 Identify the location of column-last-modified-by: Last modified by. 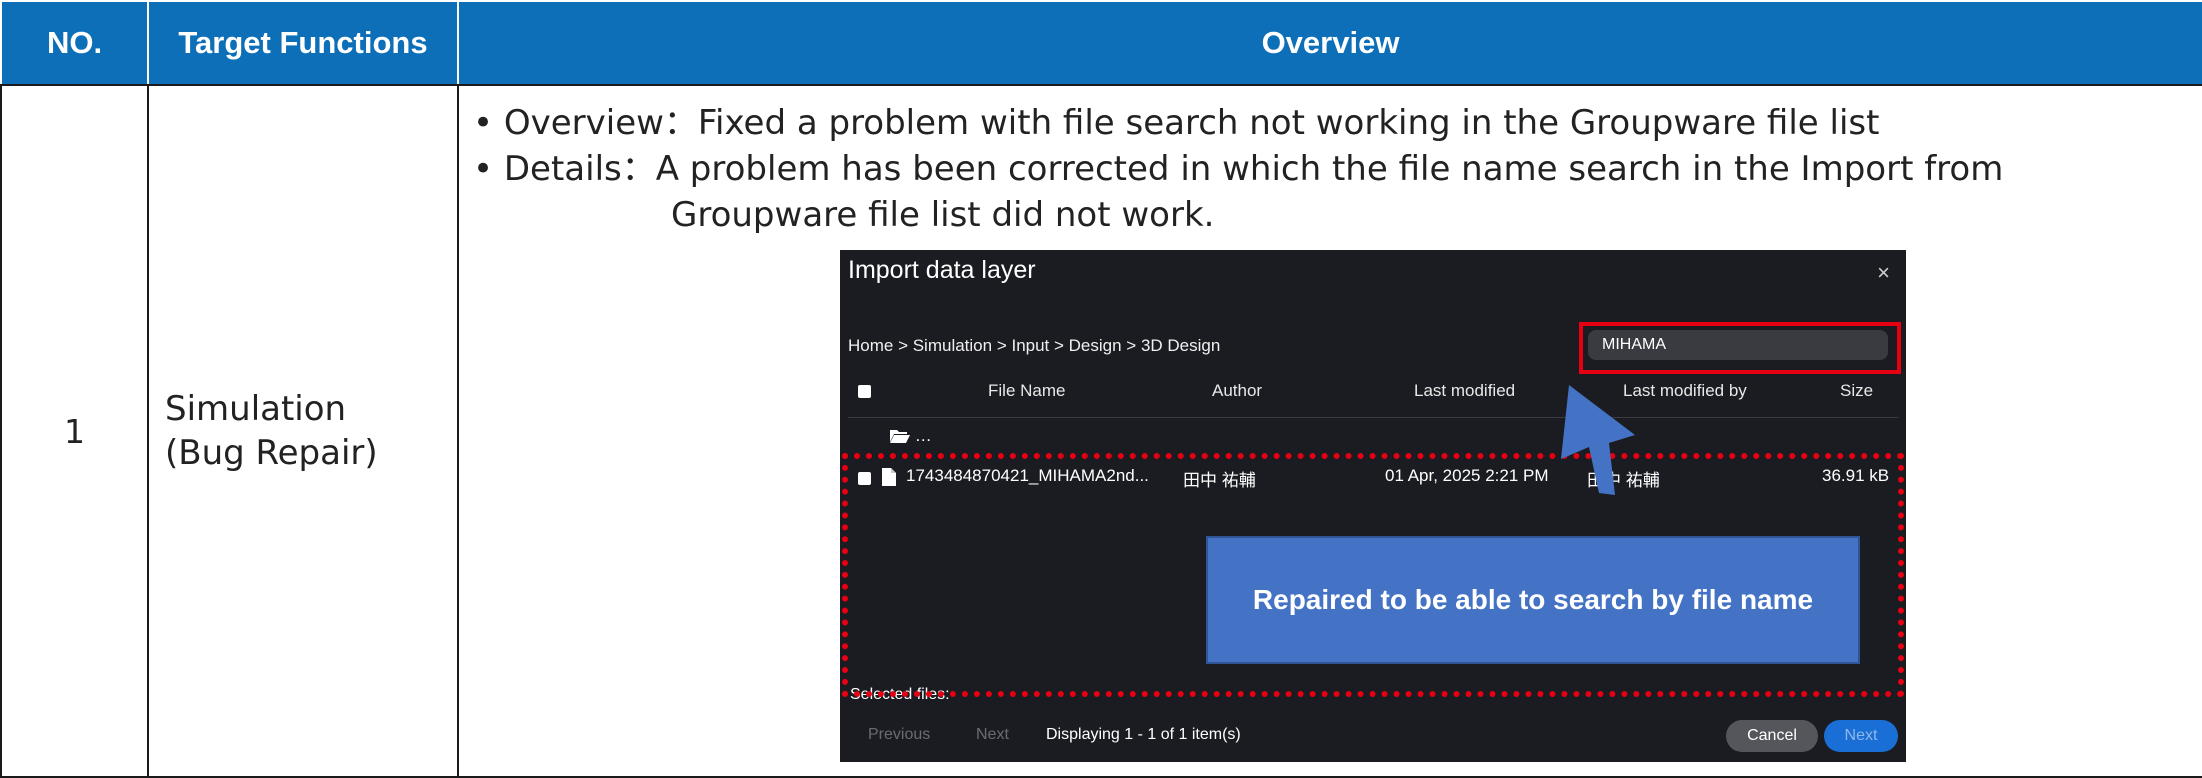
(1685, 391).